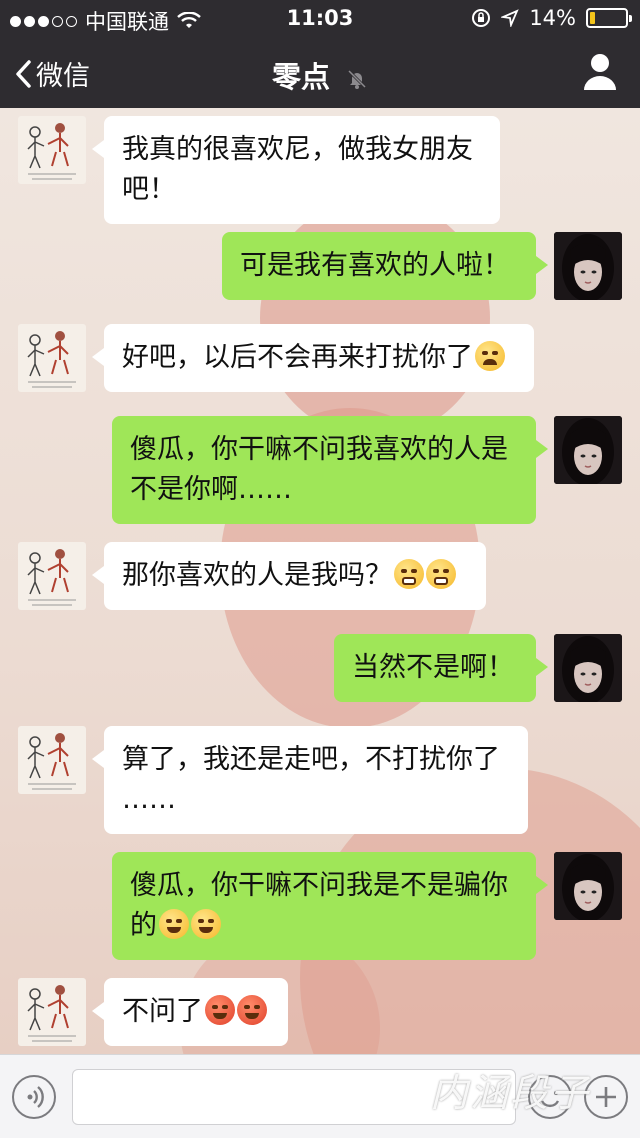 This screenshot has width=640, height=1138. Describe the element at coordinates (311, 759) in the screenshot. I see `message-text-line: 算了，我还是走吧，不打扰你了` at that location.